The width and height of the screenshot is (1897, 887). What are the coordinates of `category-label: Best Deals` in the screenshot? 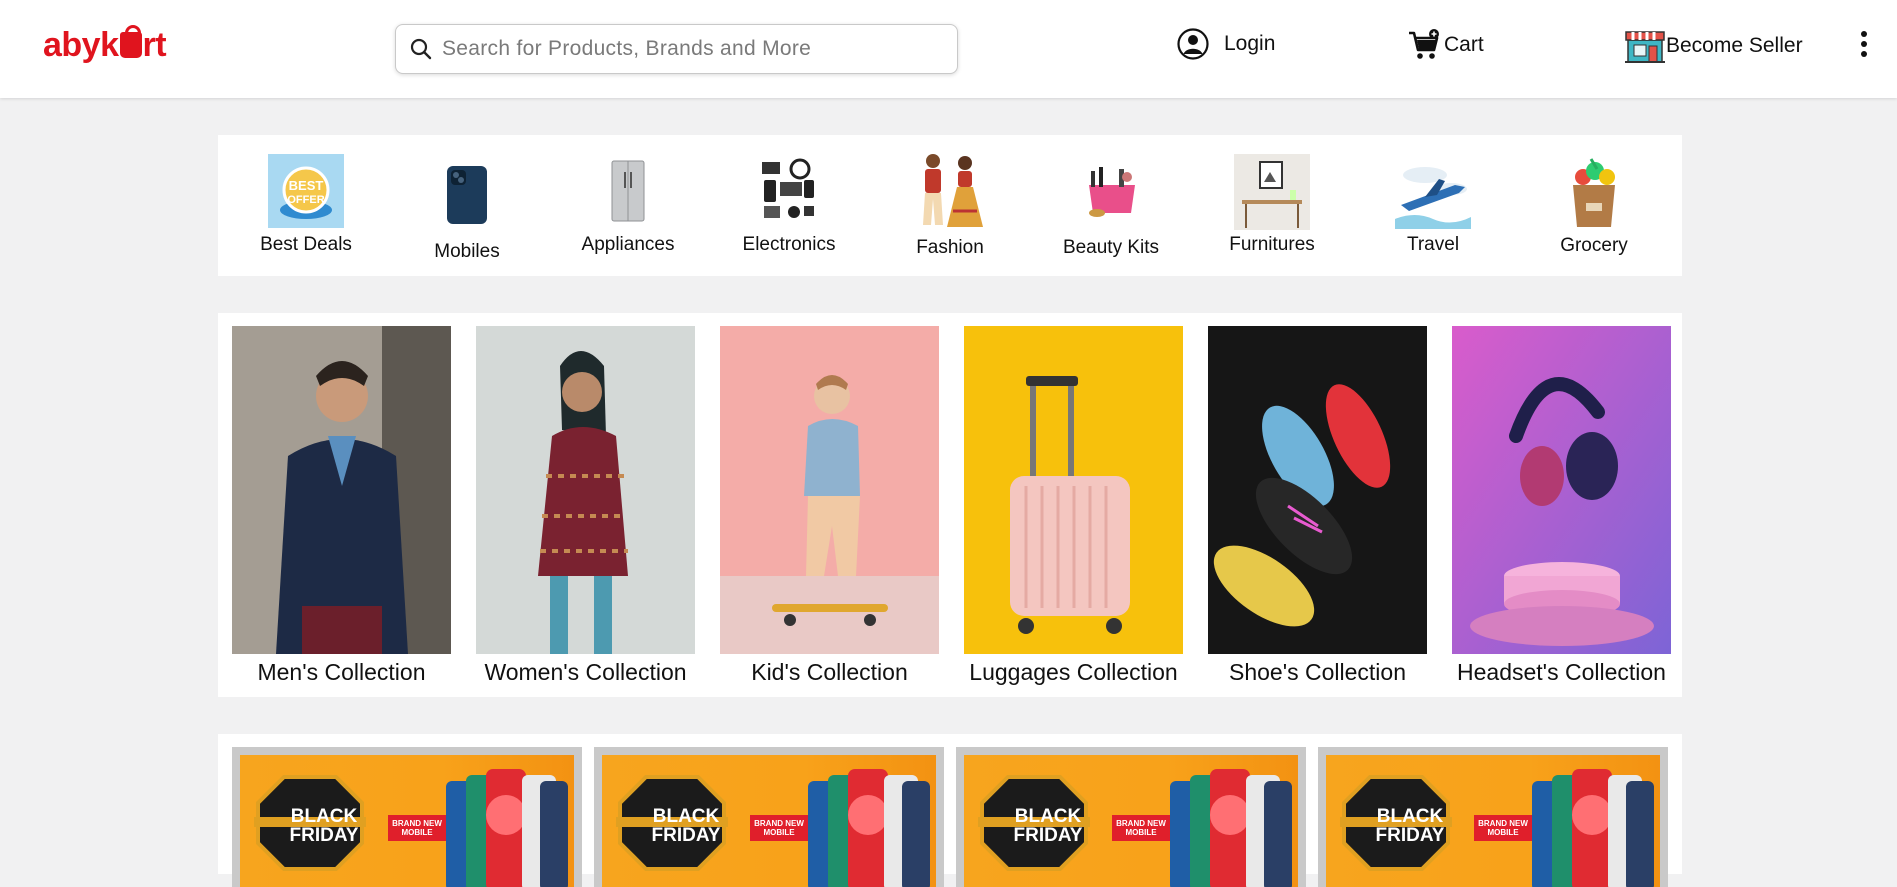 It's located at (306, 244).